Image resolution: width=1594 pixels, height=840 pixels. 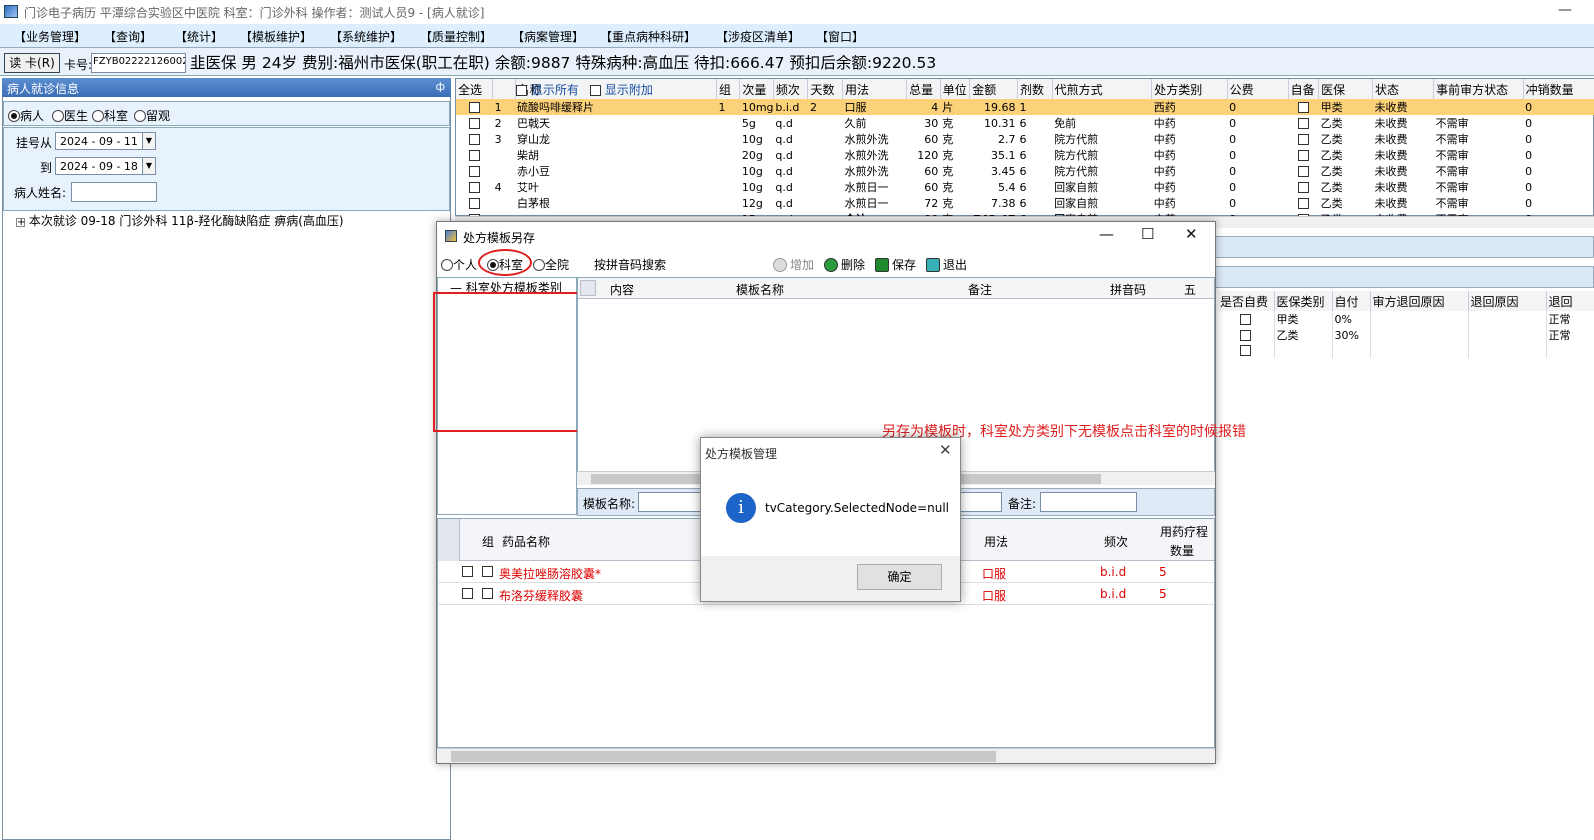 I want to click on rx-cell: 0, so click(x=1529, y=155).